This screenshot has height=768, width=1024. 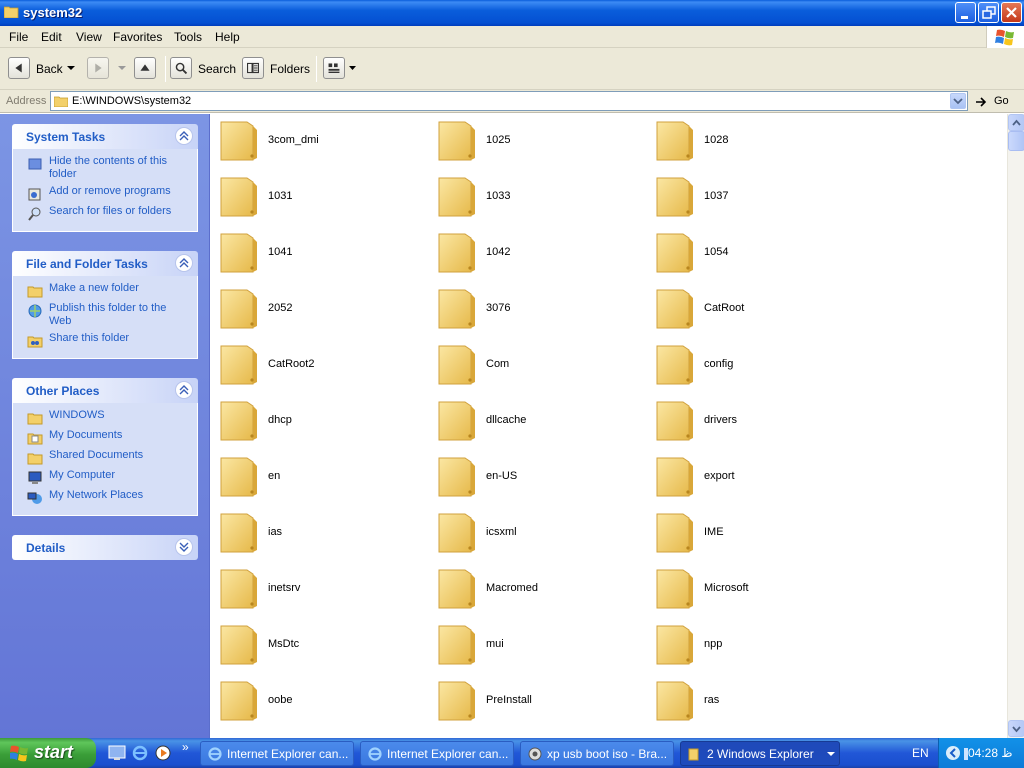 I want to click on place-shared-documents: Shared Documents, so click(x=105, y=459).